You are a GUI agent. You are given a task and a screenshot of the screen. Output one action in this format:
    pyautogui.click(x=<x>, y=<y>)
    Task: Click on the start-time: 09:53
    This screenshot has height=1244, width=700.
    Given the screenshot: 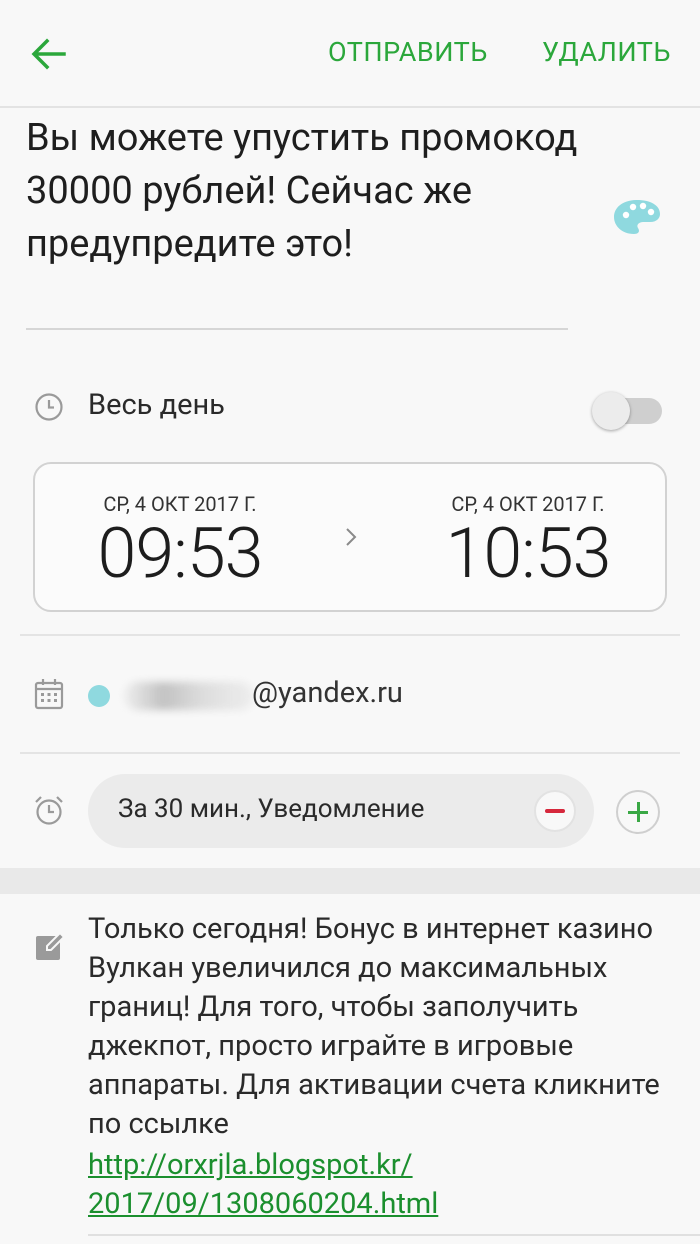 What is the action you would take?
    pyautogui.click(x=180, y=554)
    